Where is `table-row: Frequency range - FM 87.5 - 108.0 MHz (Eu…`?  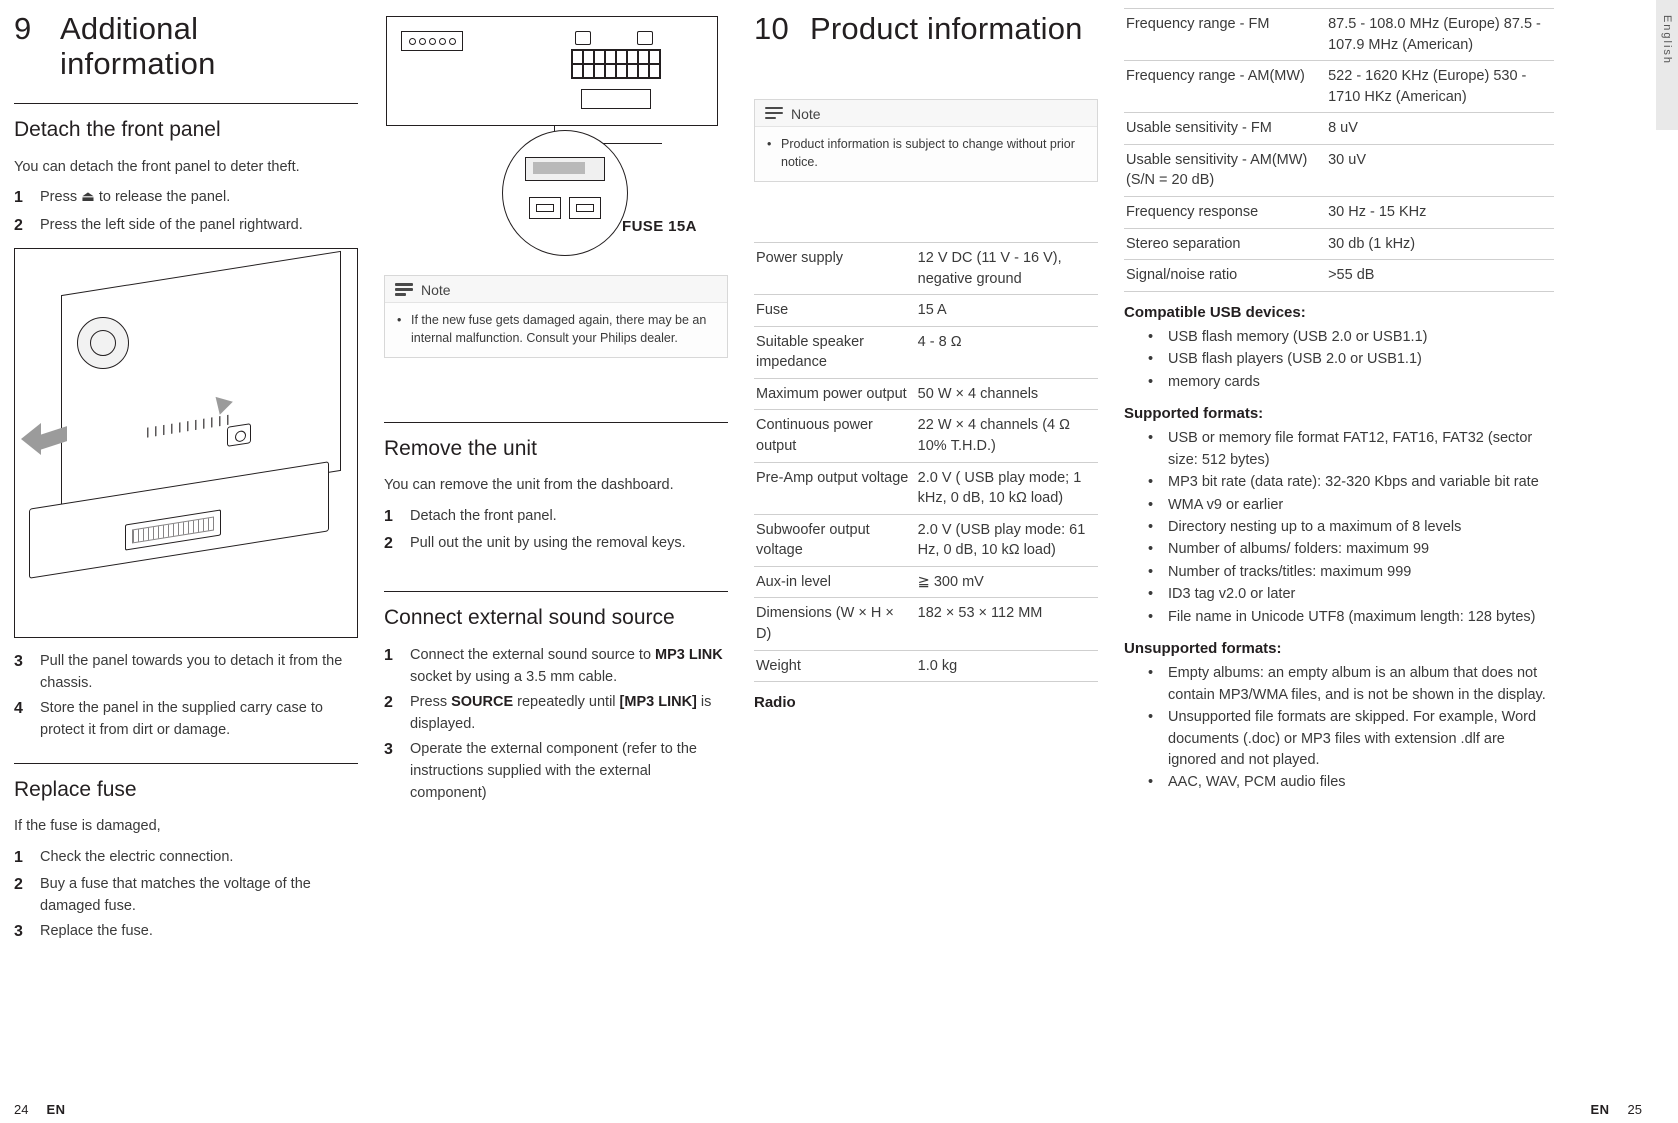 table-row: Frequency range - FM 87.5 - 108.0 MHz (Eu… is located at coordinates (1339, 34).